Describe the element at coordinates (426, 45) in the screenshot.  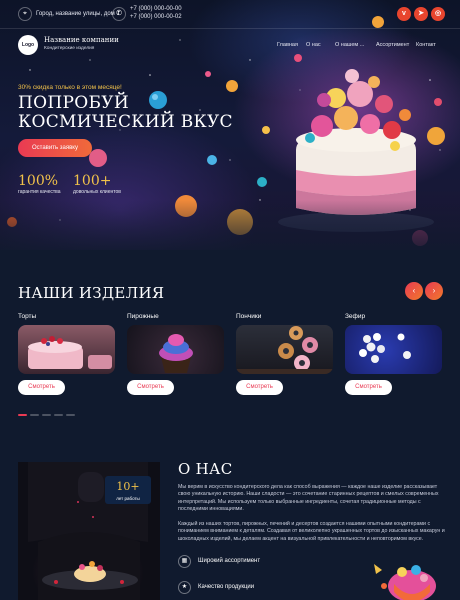
I see `nav-item-contact: Контакт` at that location.